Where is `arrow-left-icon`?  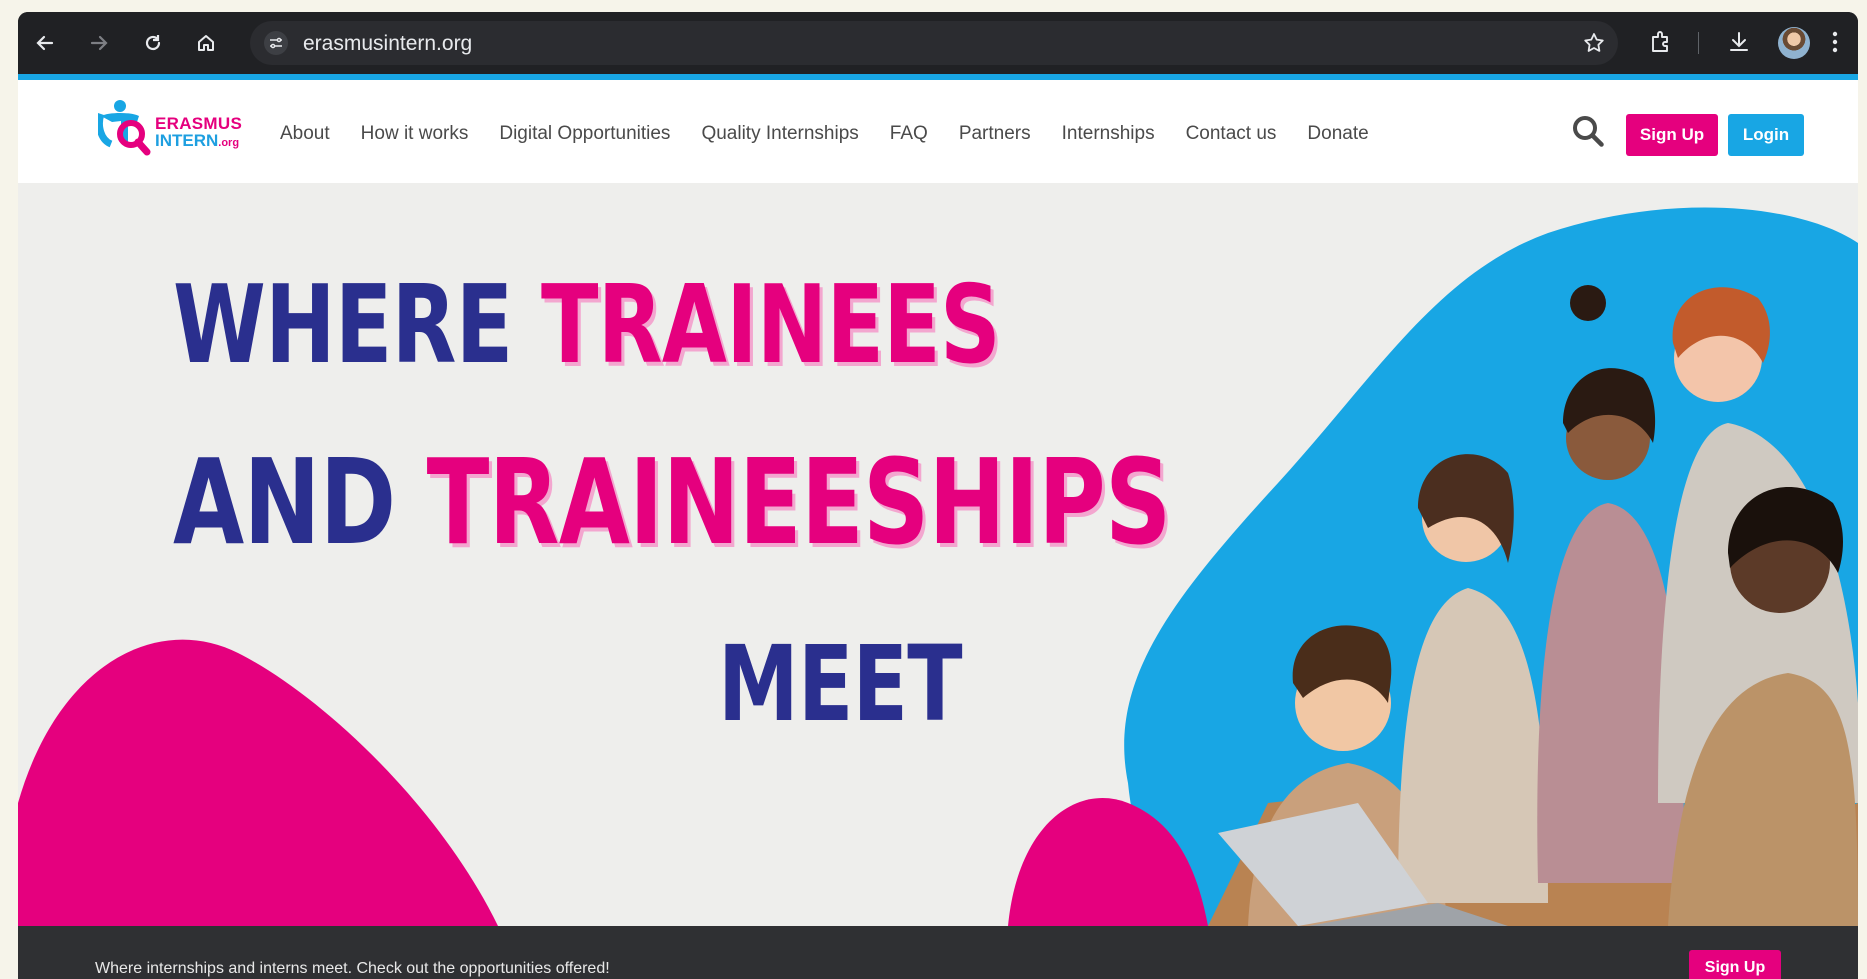
arrow-left-icon is located at coordinates (45, 43).